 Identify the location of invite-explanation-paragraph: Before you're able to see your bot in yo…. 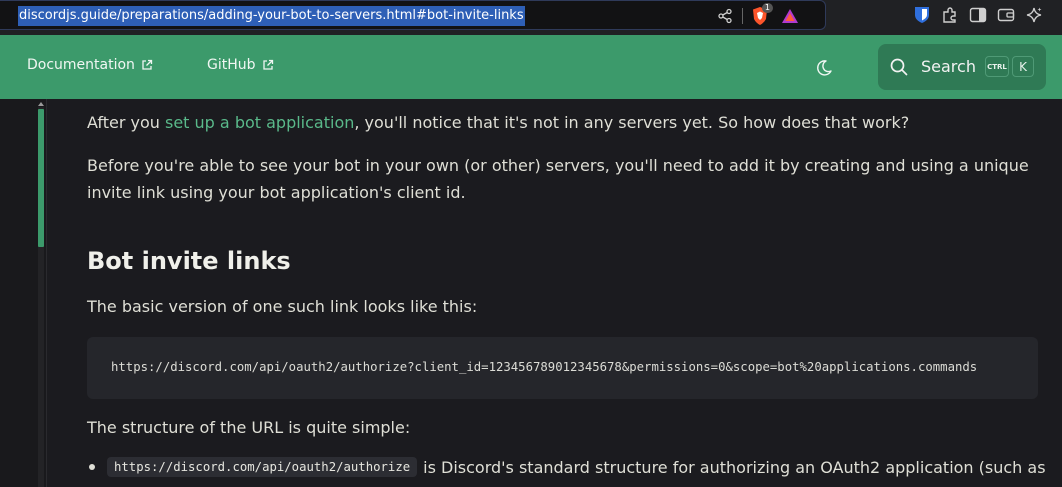
(558, 179).